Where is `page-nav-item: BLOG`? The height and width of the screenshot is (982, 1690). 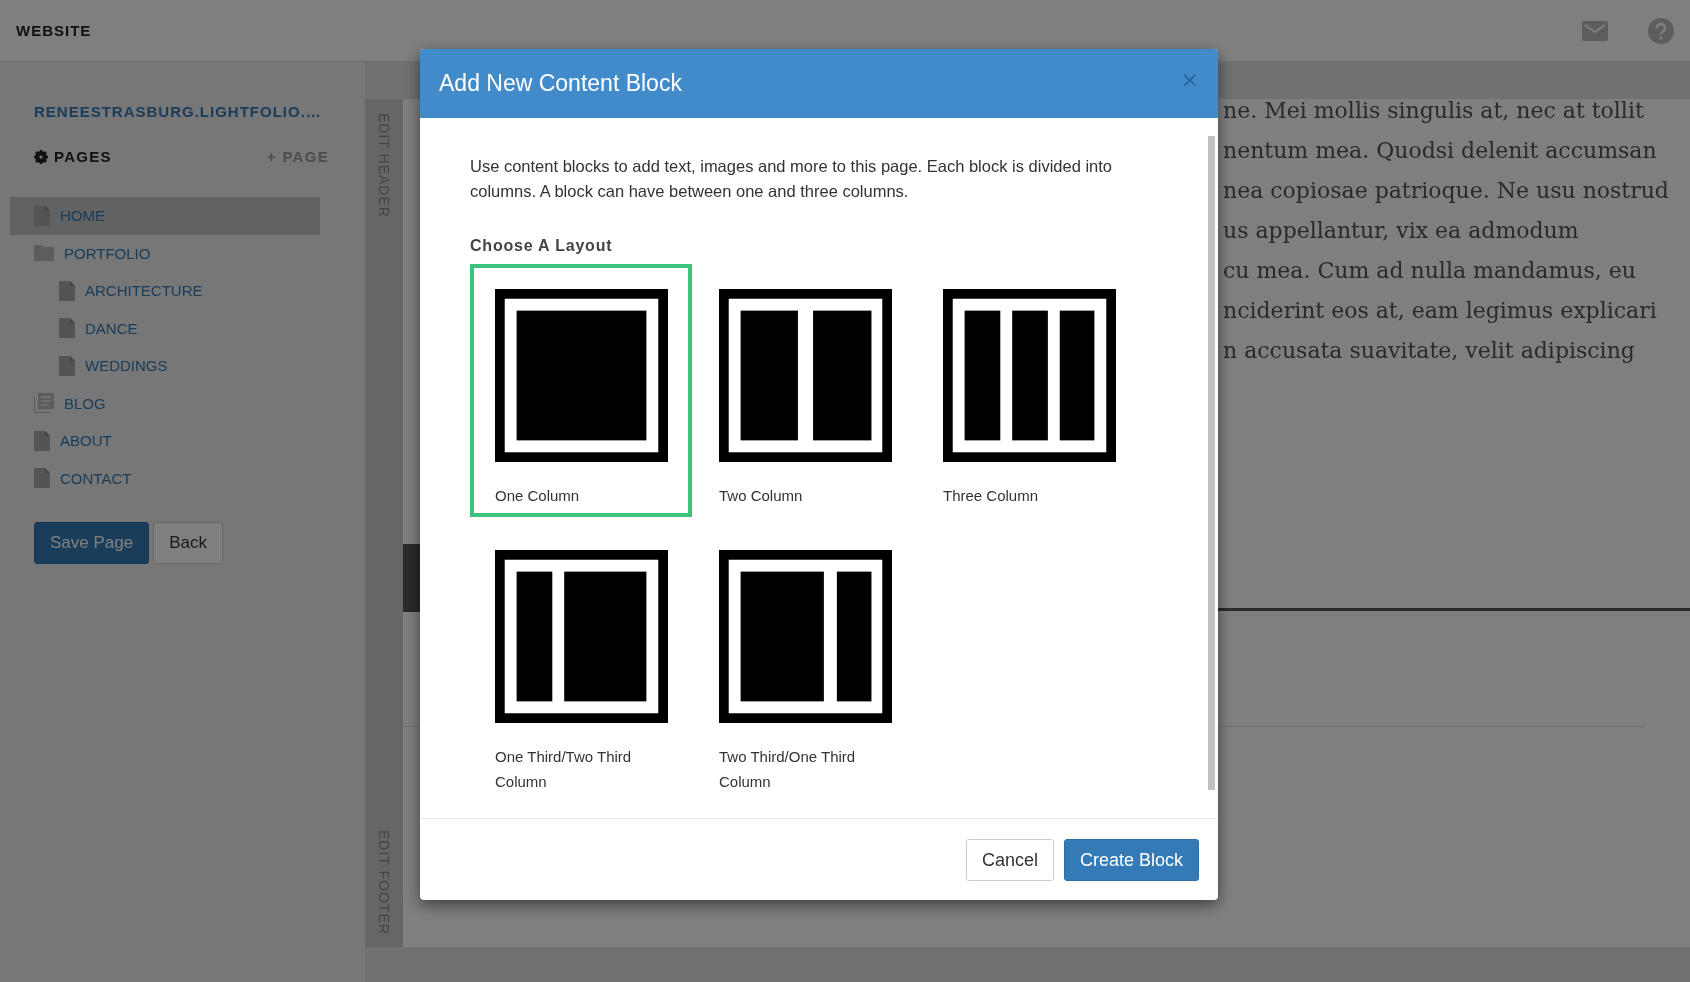 page-nav-item: BLOG is located at coordinates (165, 403).